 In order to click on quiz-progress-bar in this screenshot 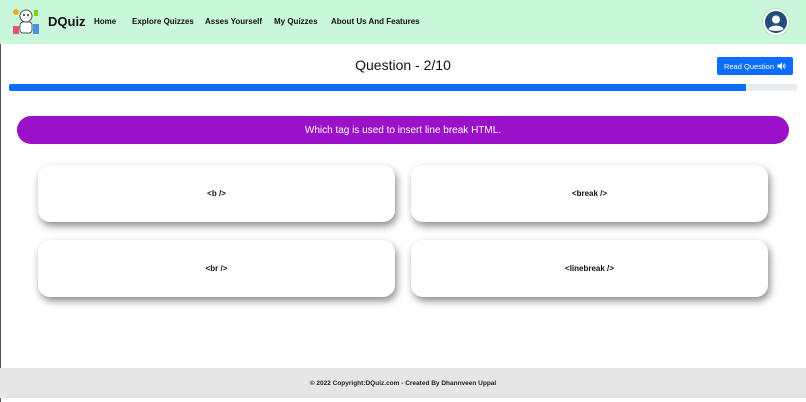, I will do `click(403, 87)`.